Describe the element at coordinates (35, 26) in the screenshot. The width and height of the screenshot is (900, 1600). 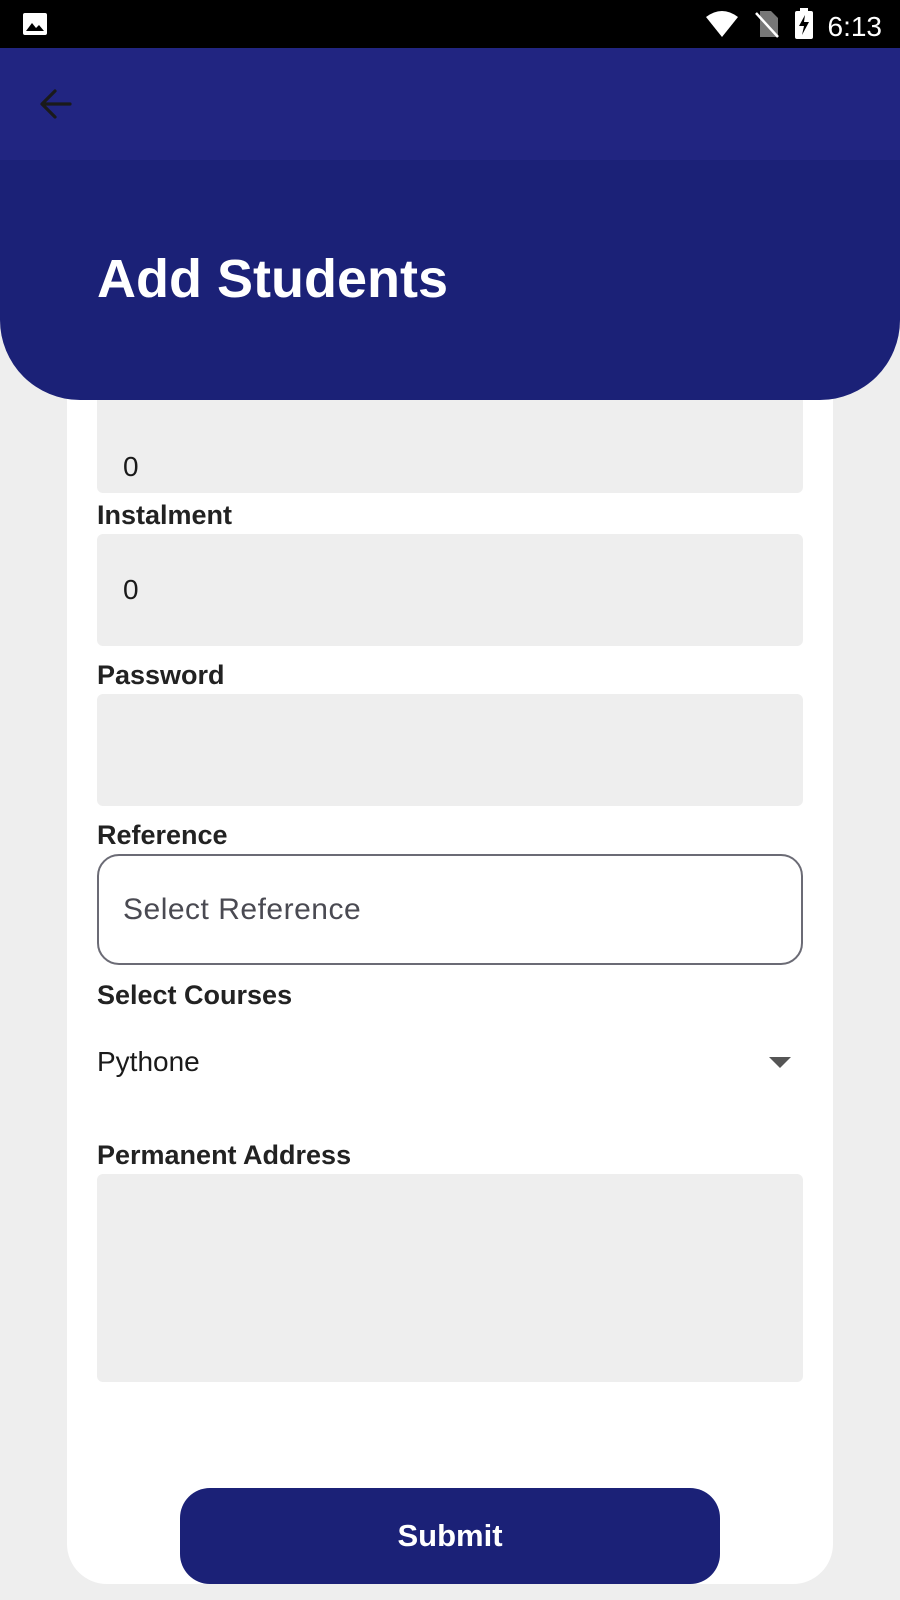
I see `image-icon` at that location.